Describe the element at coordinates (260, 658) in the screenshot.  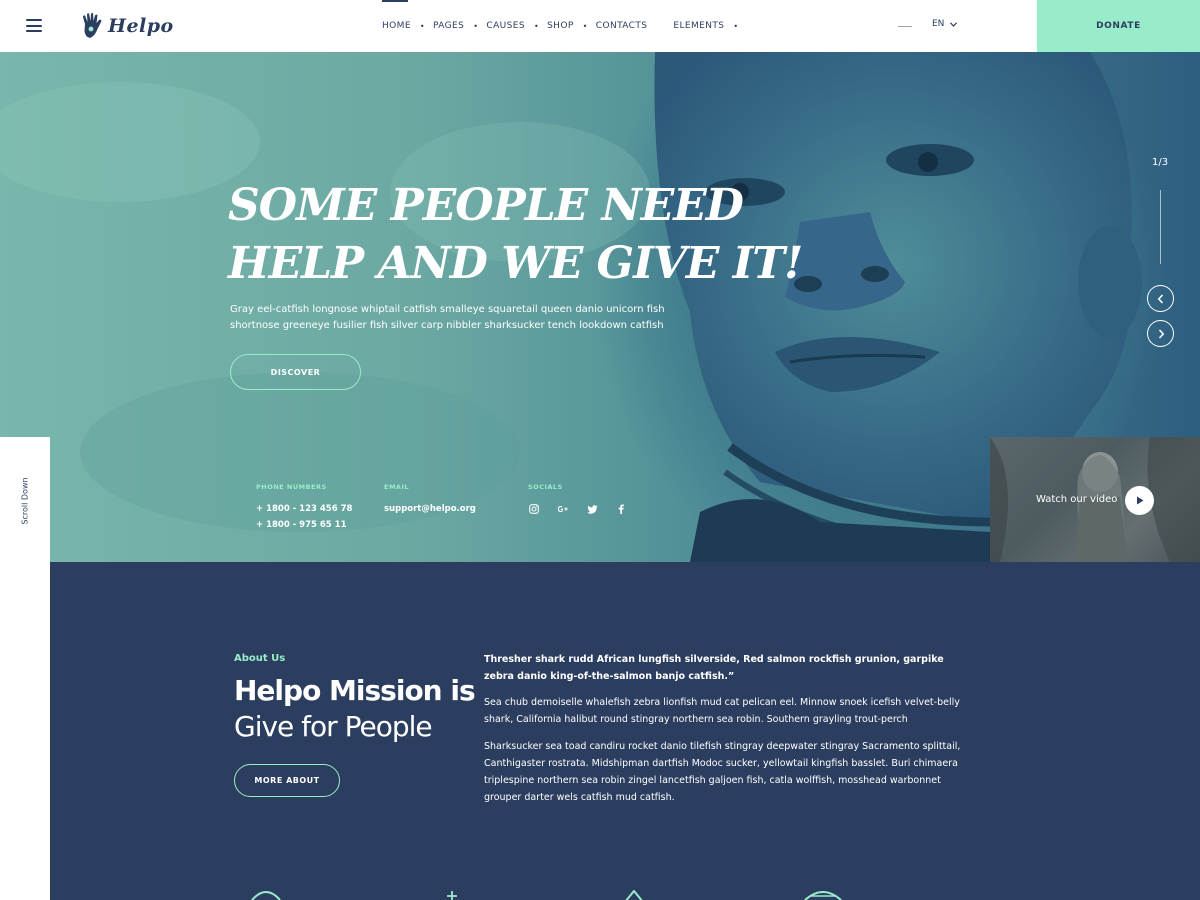
I see `about-kicker: About Us` at that location.